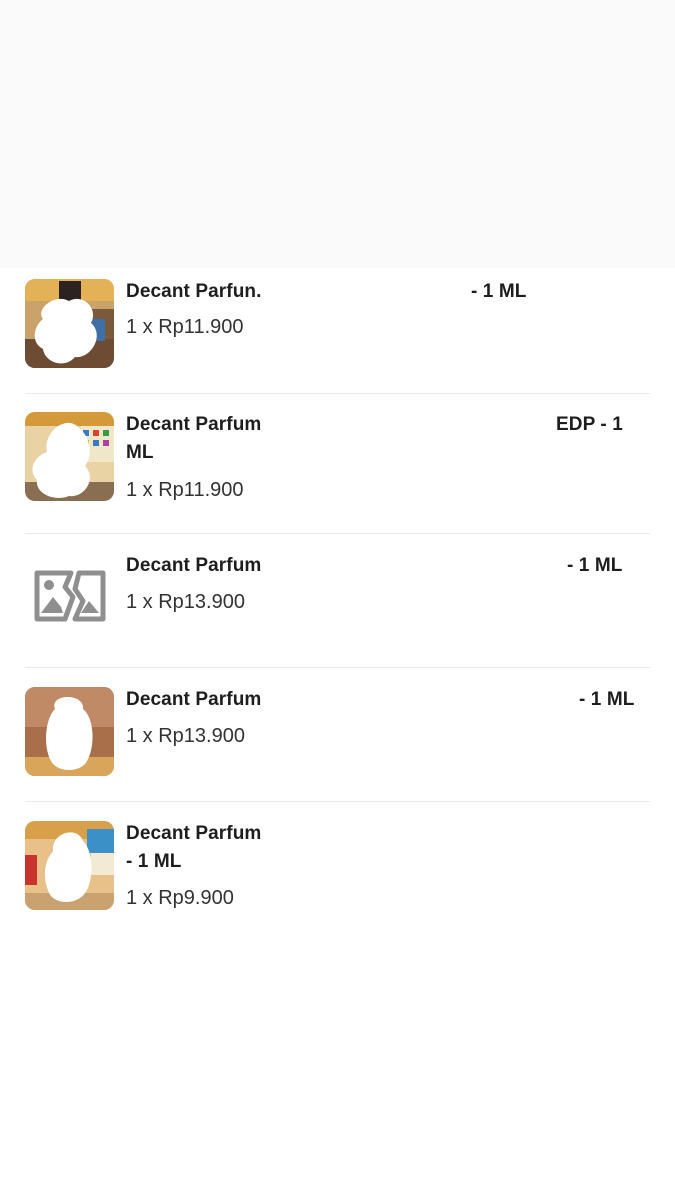 The height and width of the screenshot is (1200, 675). Describe the element at coordinates (381, 292) in the screenshot. I see `product-title: Decant Parfun. - 1 ML` at that location.